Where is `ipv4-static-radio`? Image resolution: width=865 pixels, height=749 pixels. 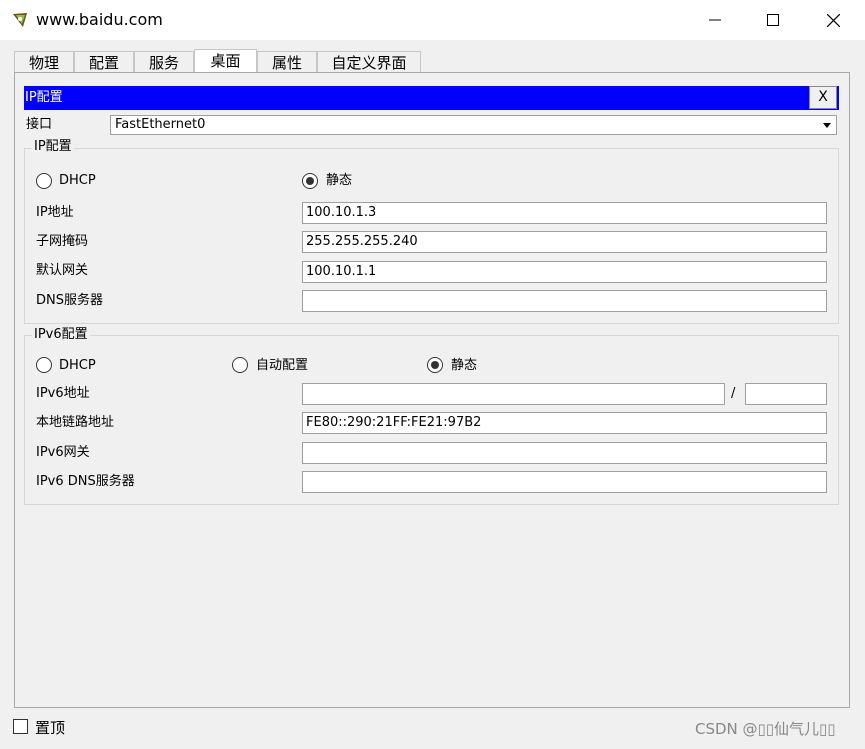 ipv4-static-radio is located at coordinates (310, 181).